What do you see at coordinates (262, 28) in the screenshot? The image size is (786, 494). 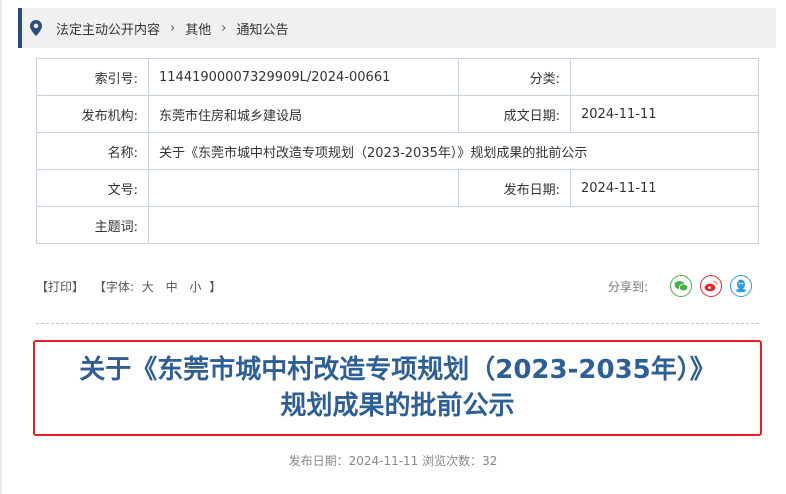 I see `breadcrumb-item-notices: 通知公告` at bounding box center [262, 28].